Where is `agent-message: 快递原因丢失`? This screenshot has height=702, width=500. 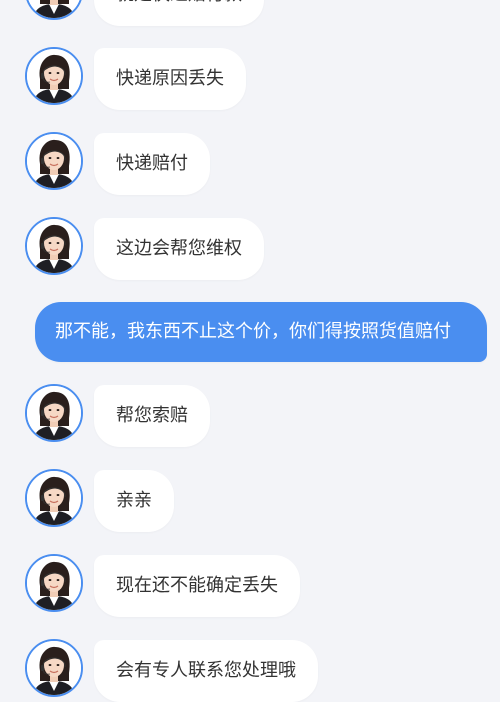
agent-message: 快递原因丢失 is located at coordinates (170, 79).